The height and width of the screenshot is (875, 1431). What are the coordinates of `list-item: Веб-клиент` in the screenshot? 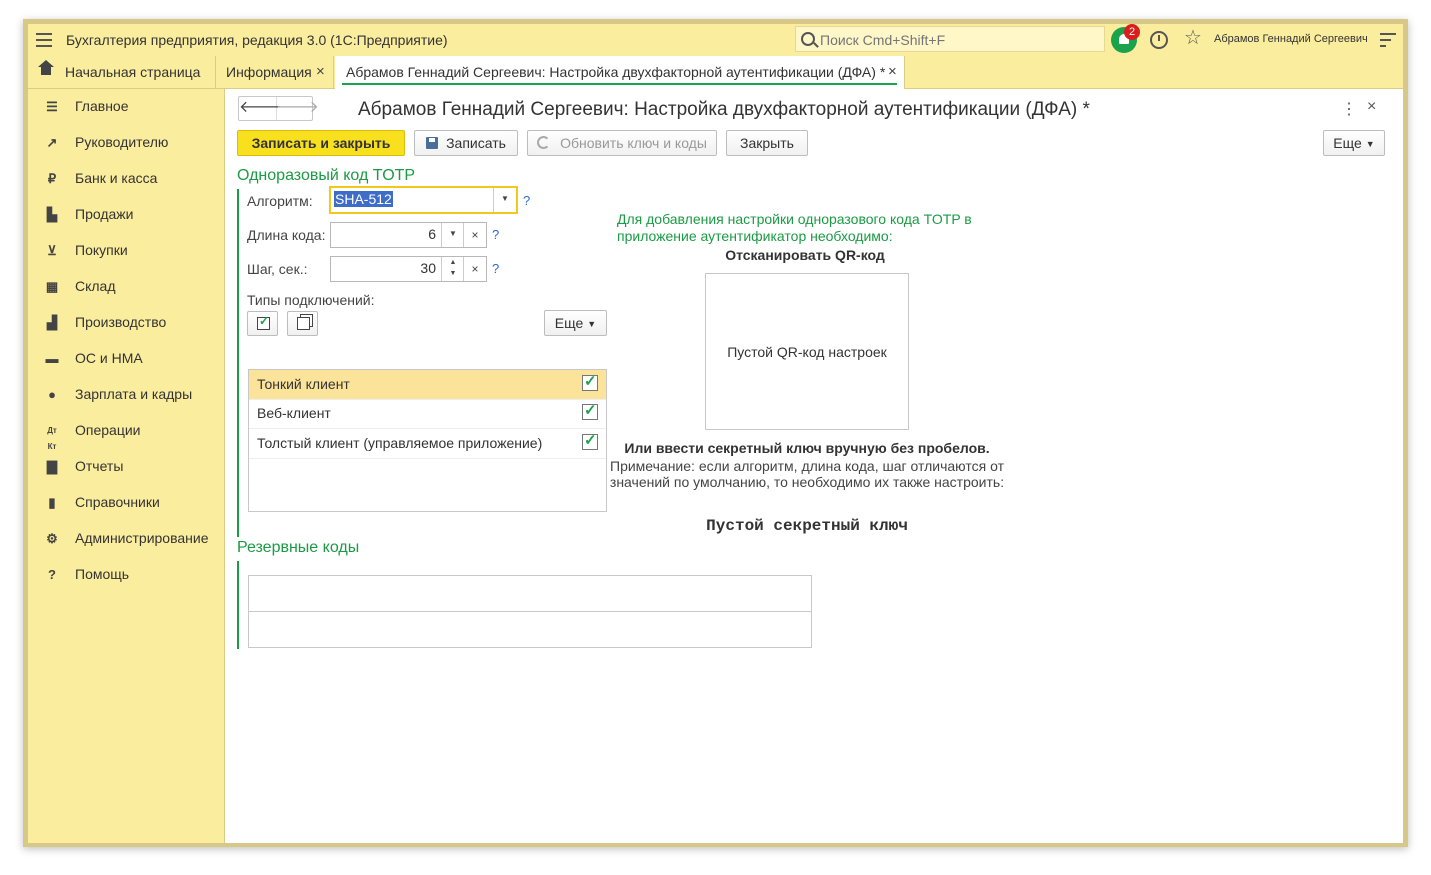 It's located at (427, 414).